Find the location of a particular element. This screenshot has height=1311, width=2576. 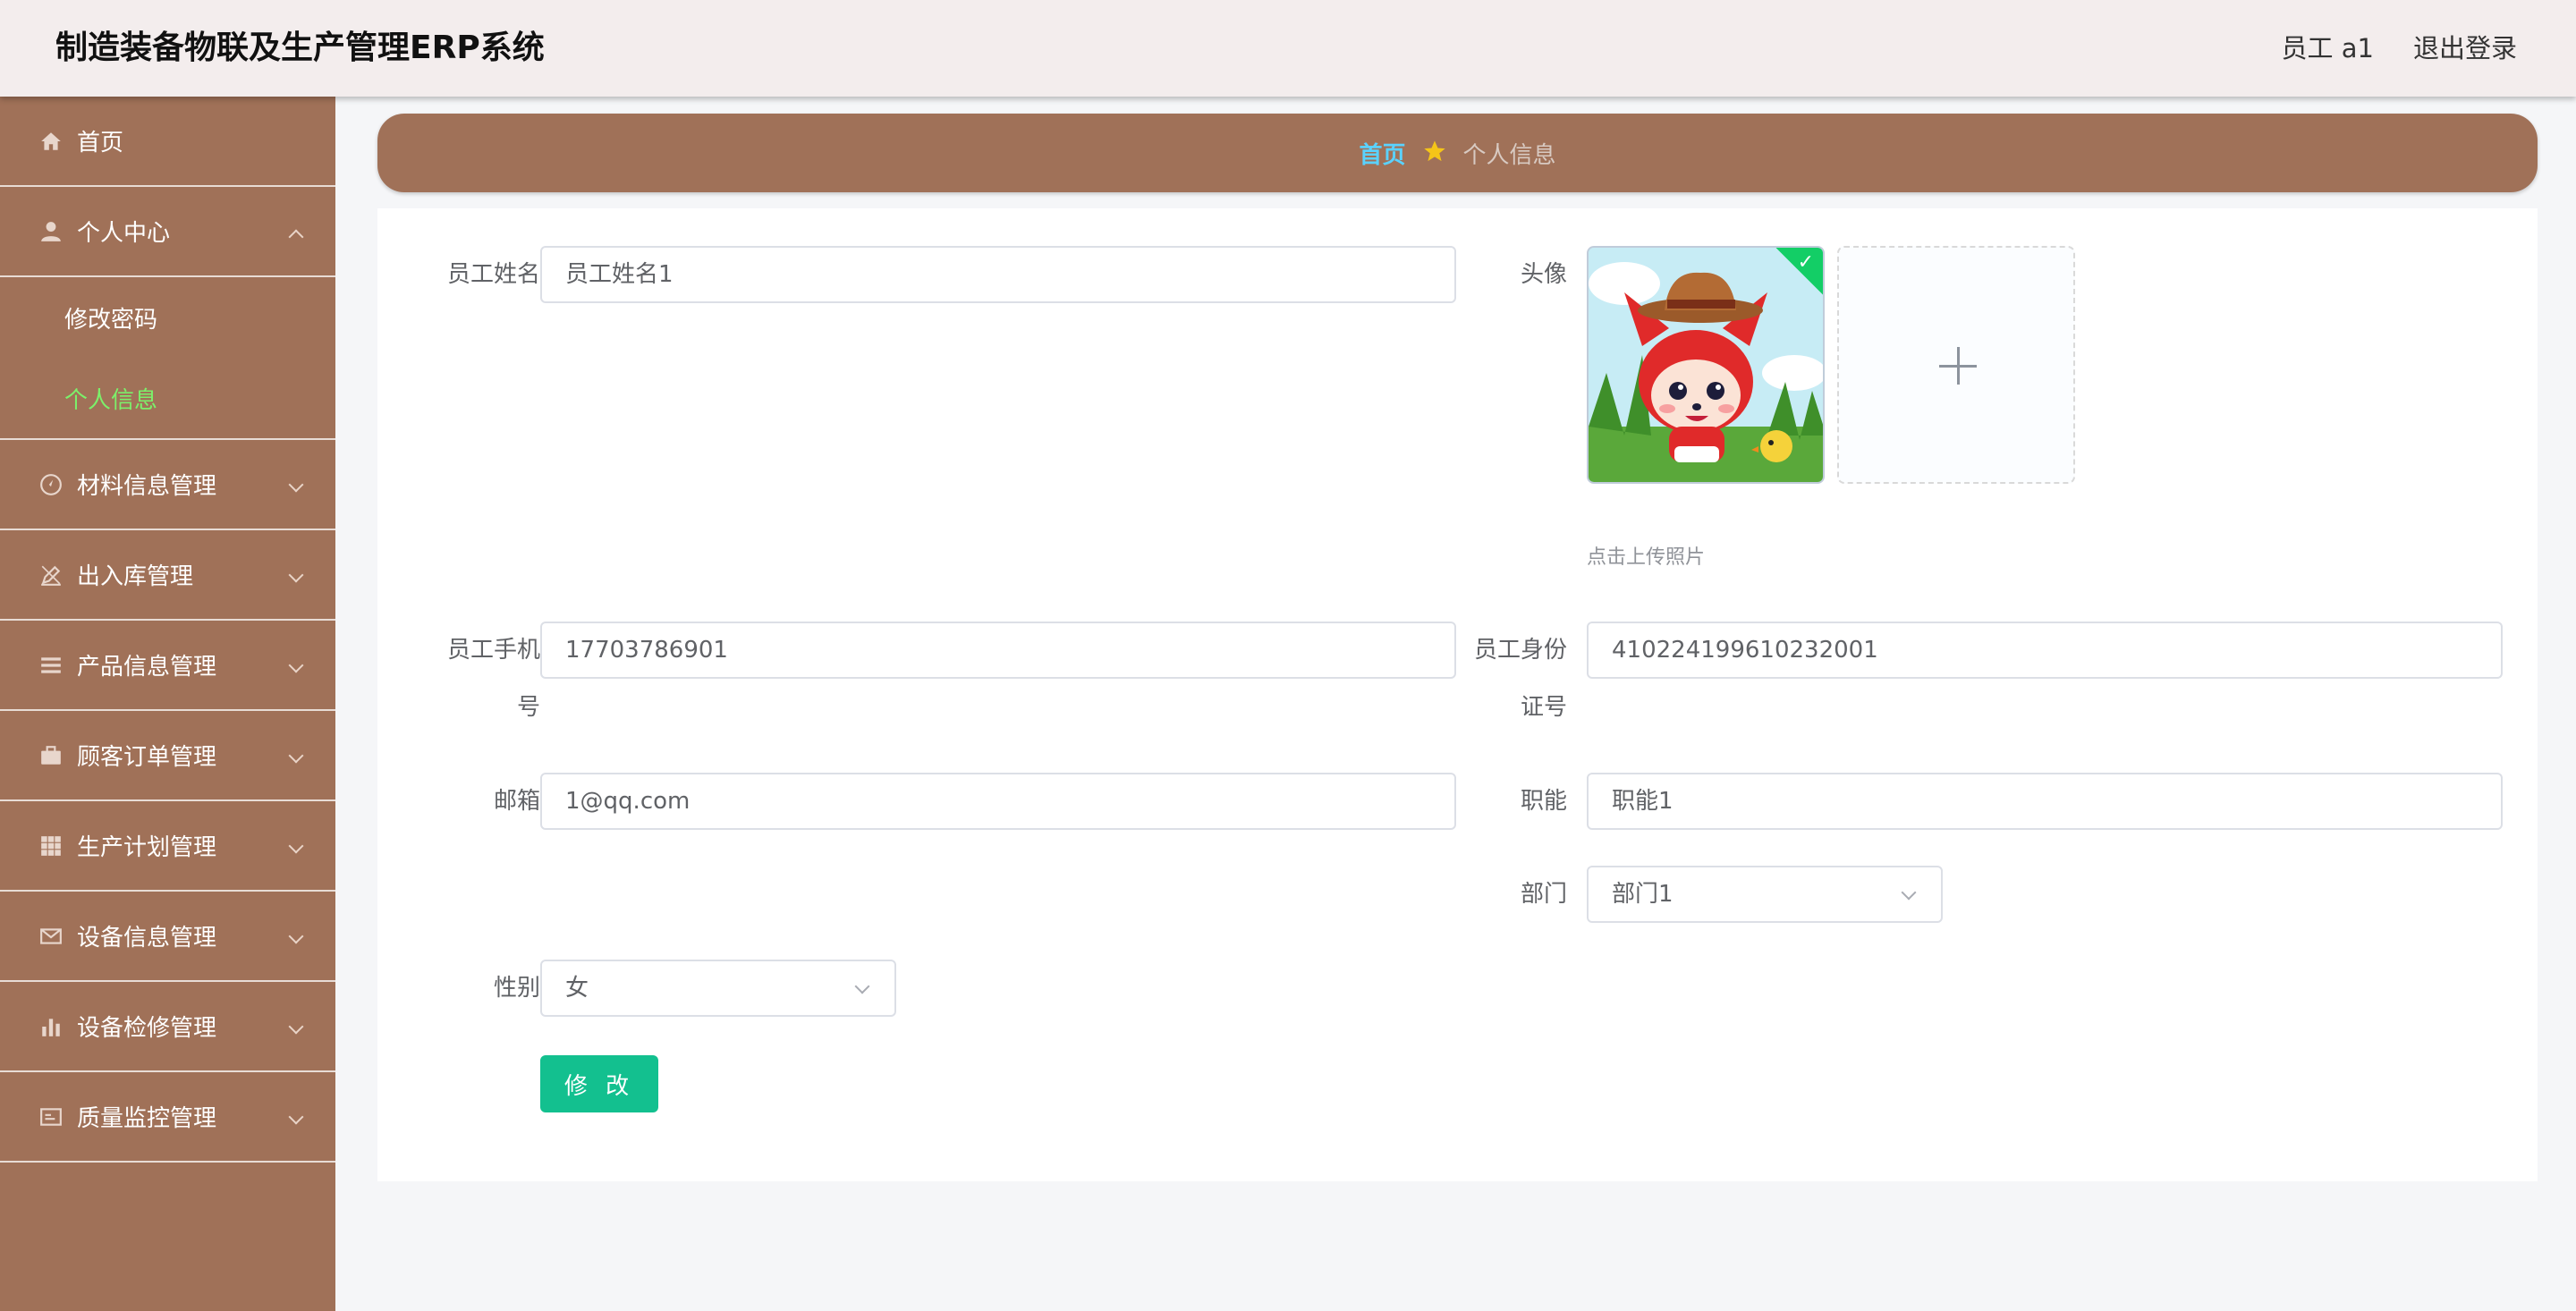

sidebar-item-label: 顾客订单管理 is located at coordinates (147, 757).